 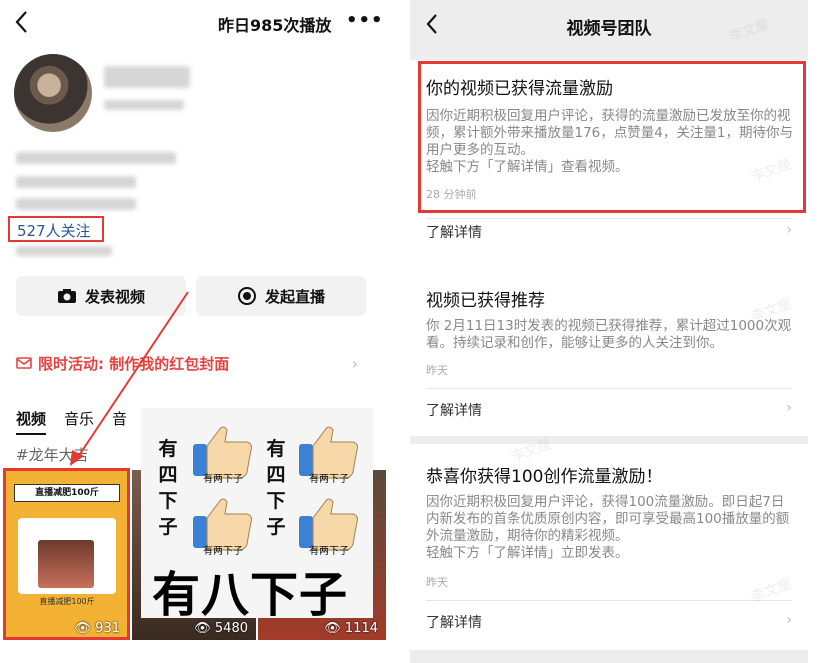 I want to click on meme-text-left: 有四 下子, so click(x=168, y=488).